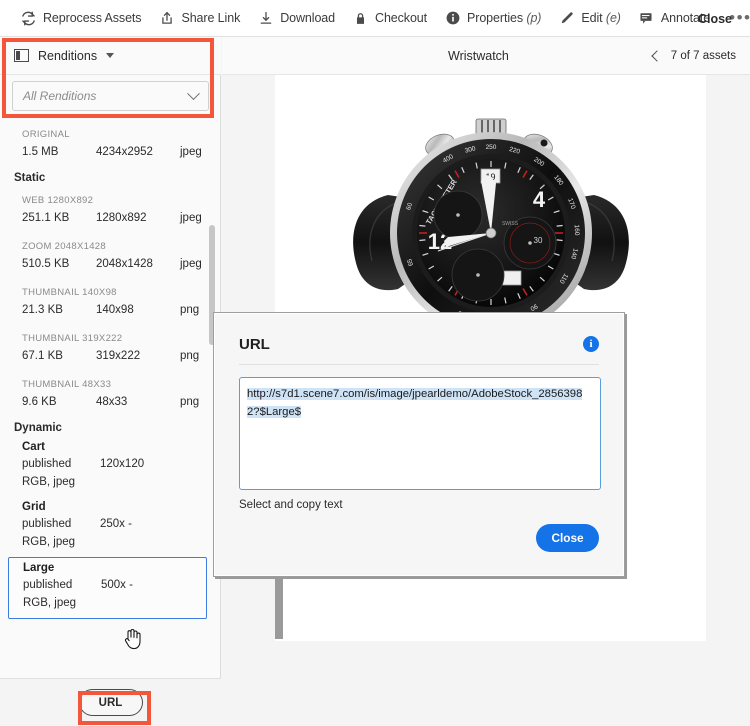 This screenshot has height=726, width=750. What do you see at coordinates (60, 96) in the screenshot?
I see `renditions-filter-value: All Renditions` at bounding box center [60, 96].